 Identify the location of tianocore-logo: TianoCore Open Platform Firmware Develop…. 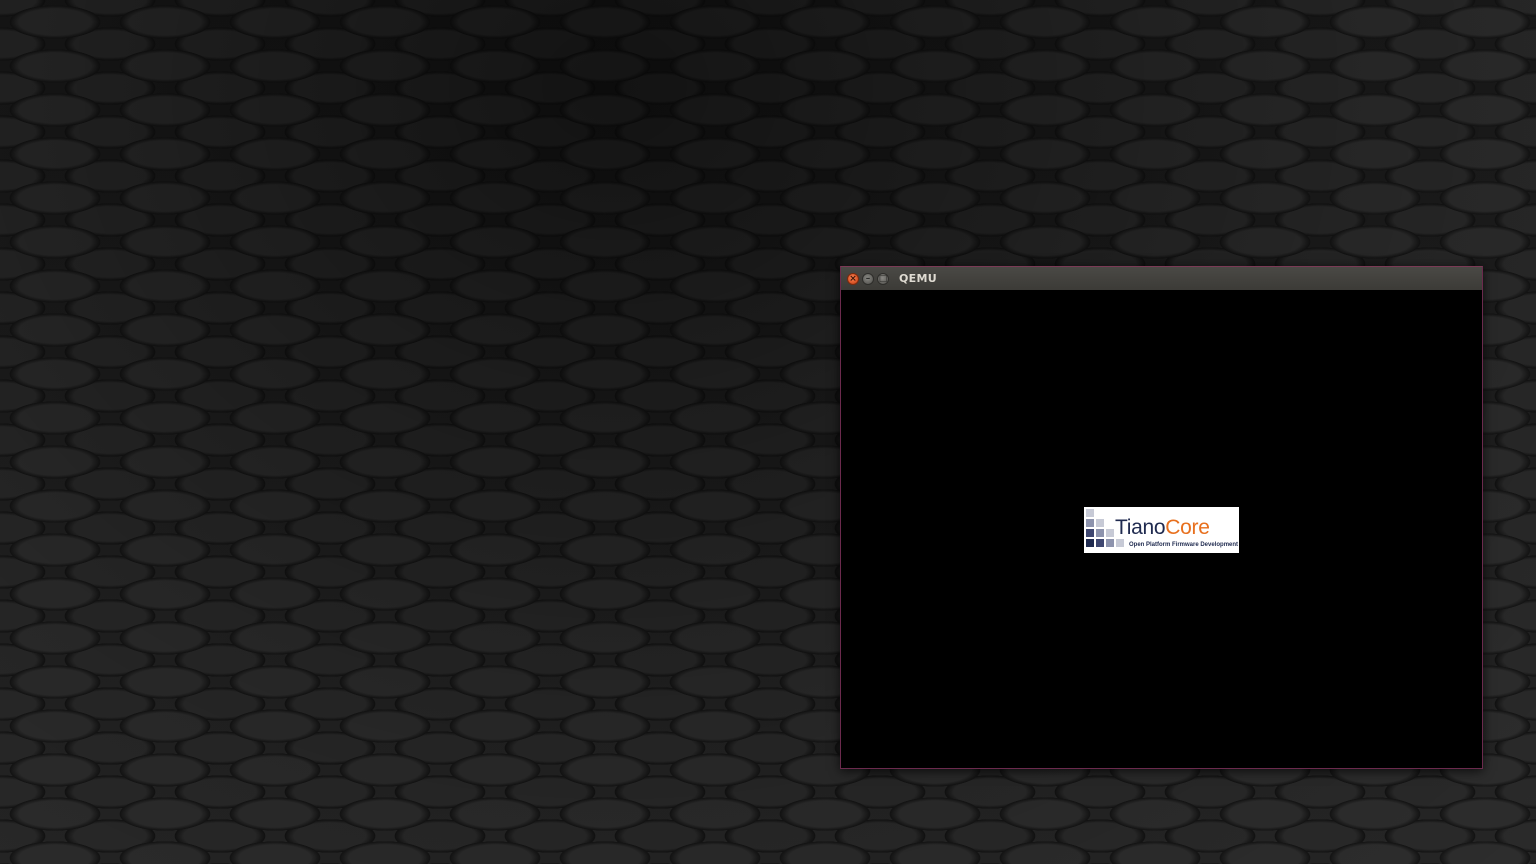
(1161, 530).